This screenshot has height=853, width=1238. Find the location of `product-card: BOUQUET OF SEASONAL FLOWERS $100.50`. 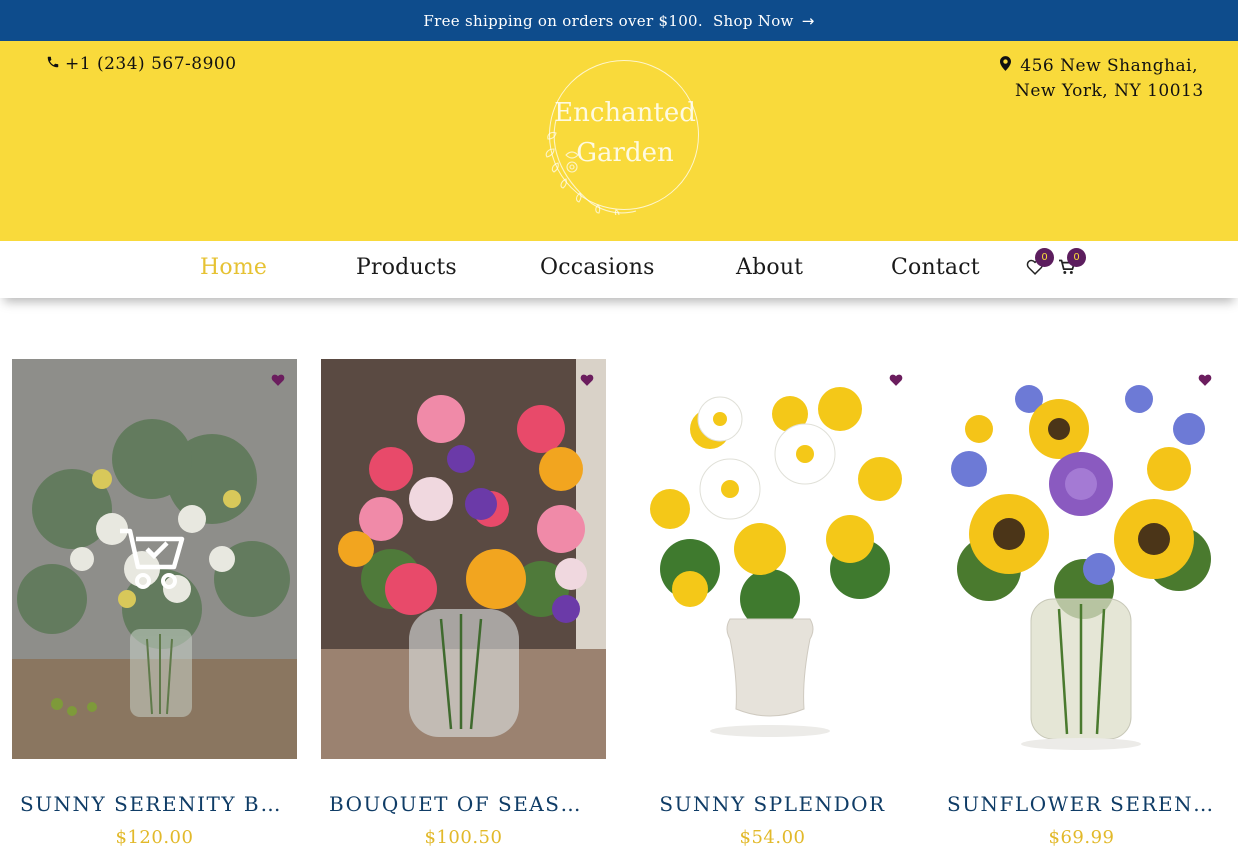

product-card: BOUQUET OF SEASONAL FLOWERS $100.50 is located at coordinates (463, 603).